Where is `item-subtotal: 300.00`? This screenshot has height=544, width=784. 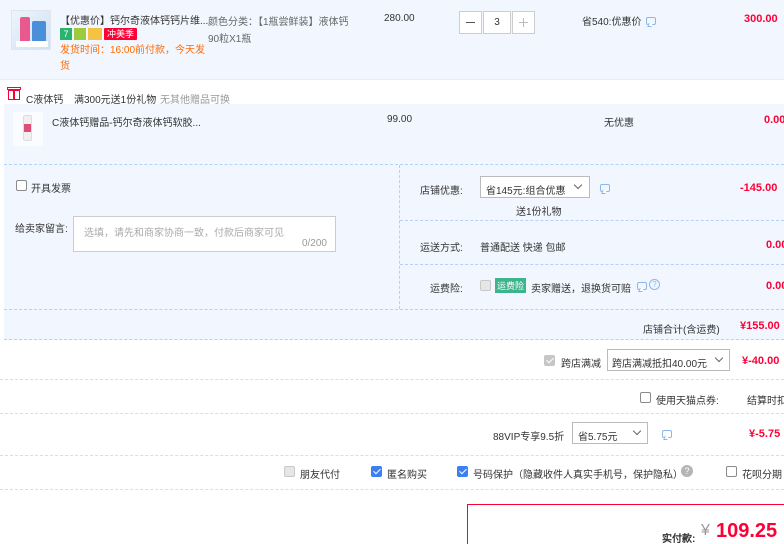
item-subtotal: 300.00 is located at coordinates (761, 19).